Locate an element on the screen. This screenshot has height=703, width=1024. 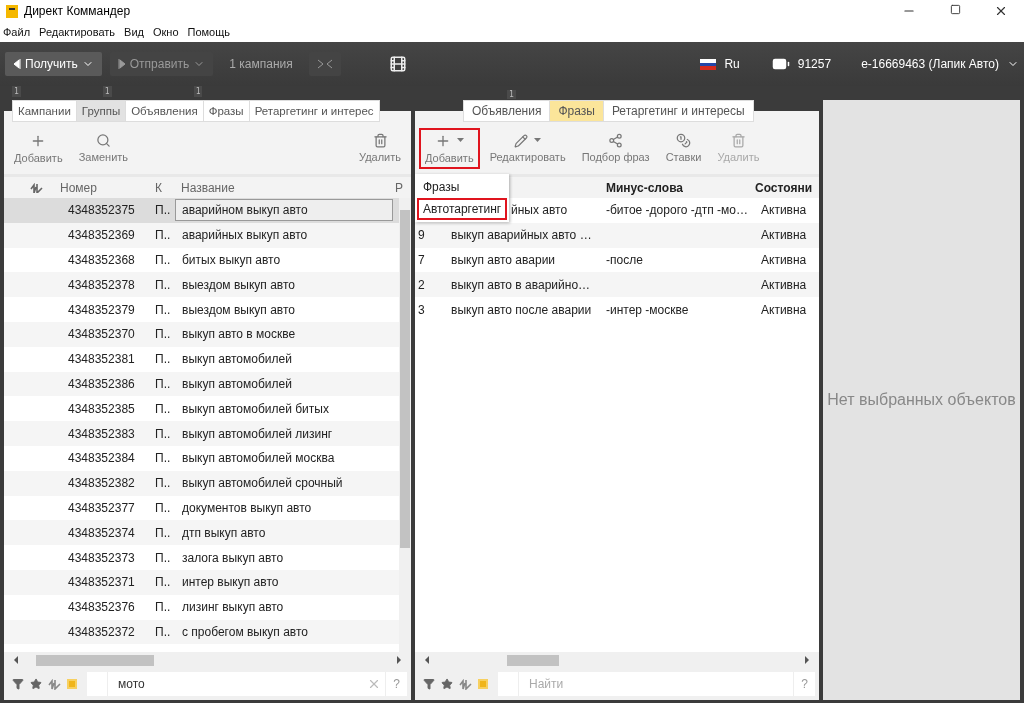
delete-button: Удалить is located at coordinates (380, 148).